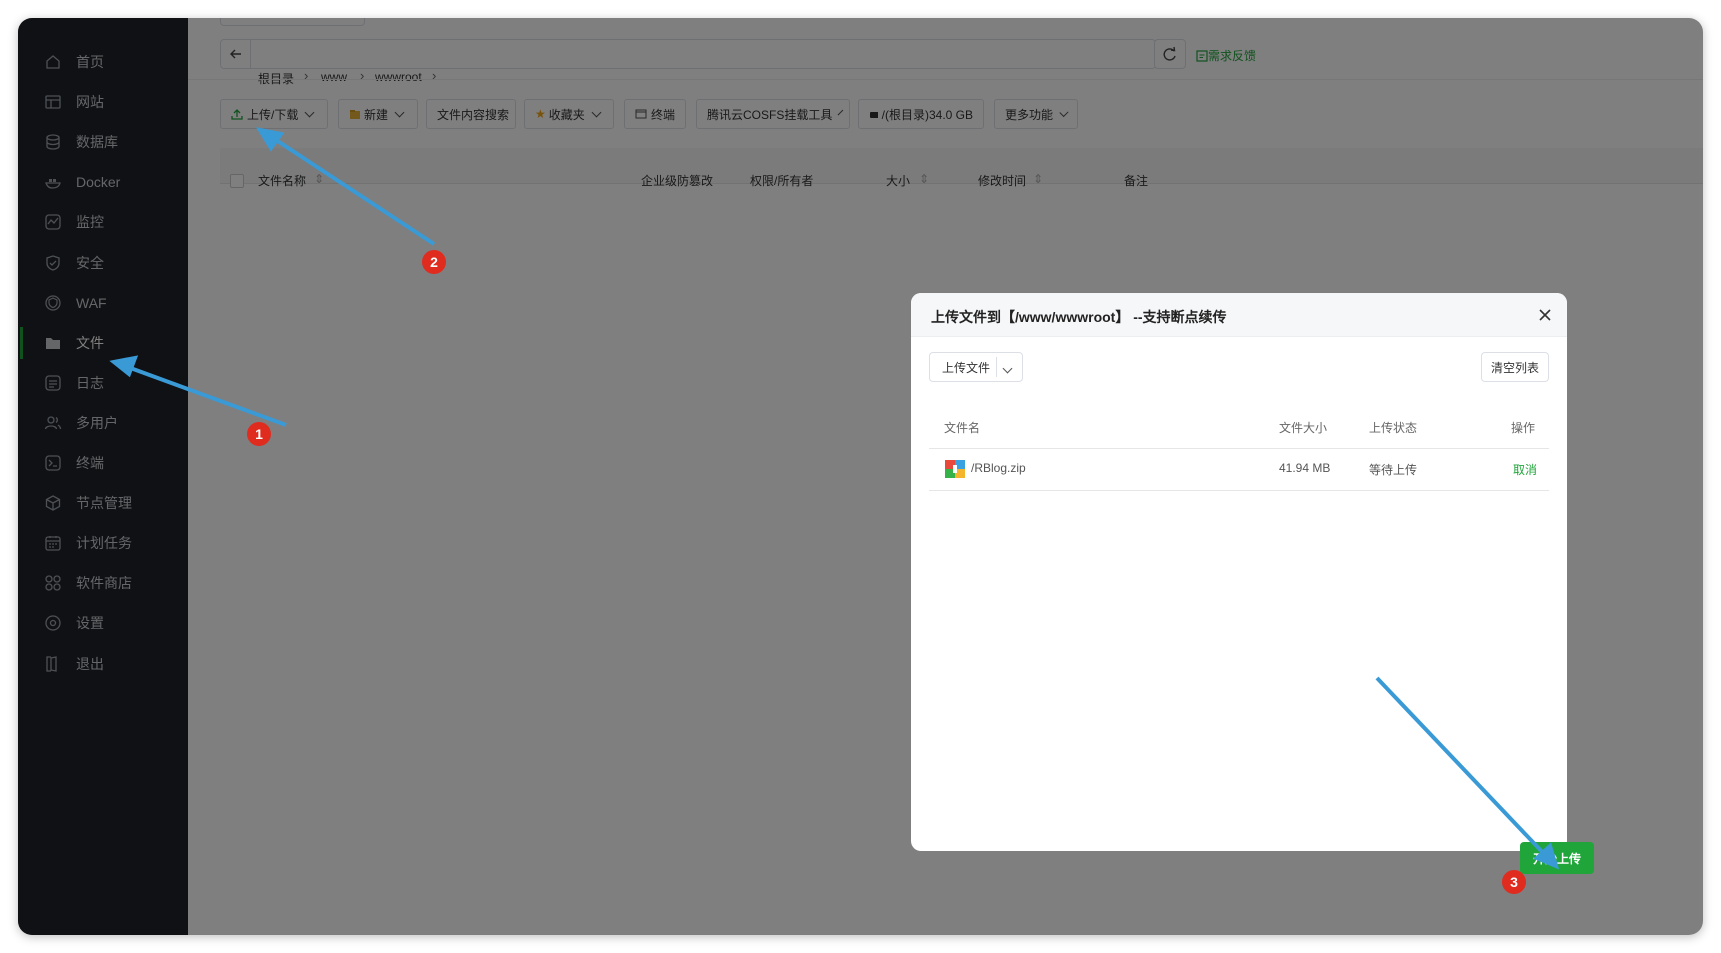 The image size is (1721, 953). Describe the element at coordinates (1525, 469) in the screenshot. I see `cancel-upload-link: 取消` at that location.